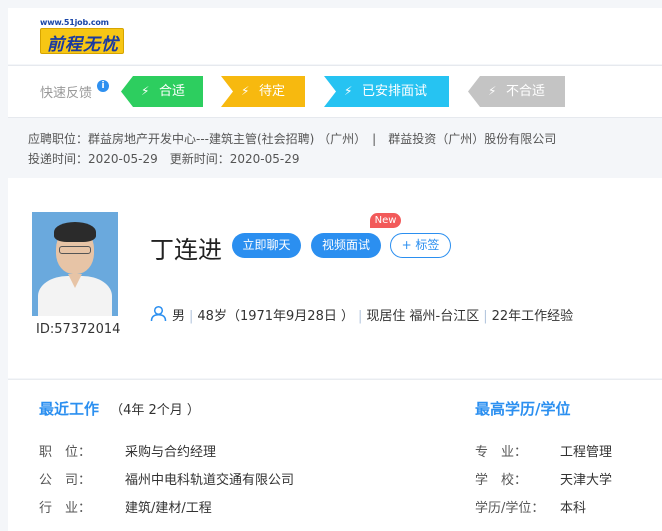 This screenshot has width=662, height=531. I want to click on edu-degree-value: 本科, so click(573, 508).